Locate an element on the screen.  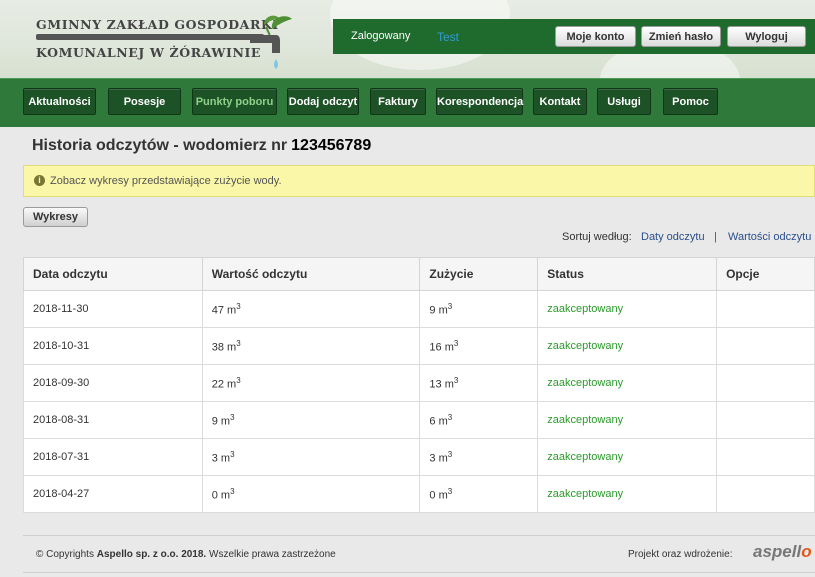
nav-item-aktualnosci: Aktualności is located at coordinates (59, 101).